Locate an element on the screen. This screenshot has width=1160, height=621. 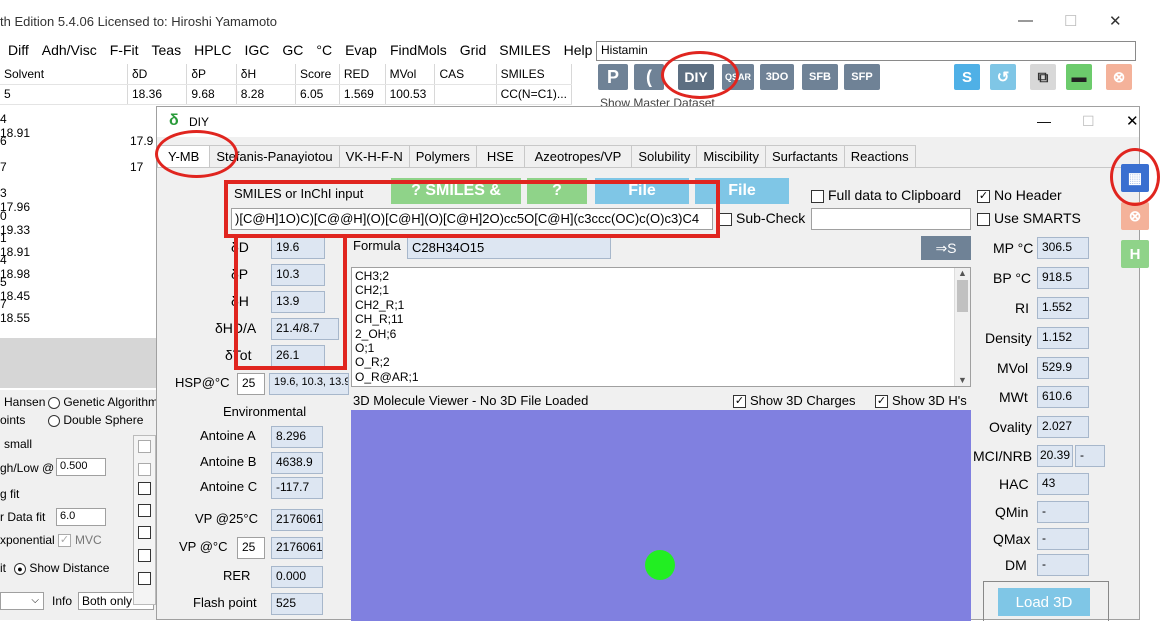
hsp-temp-value: 19.6, 10.3, 13.9 is located at coordinates (309, 384).